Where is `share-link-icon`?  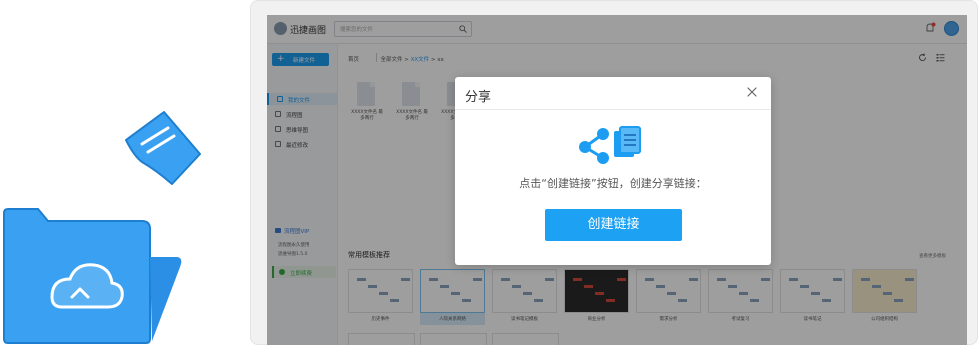
share-link-icon is located at coordinates (610, 145).